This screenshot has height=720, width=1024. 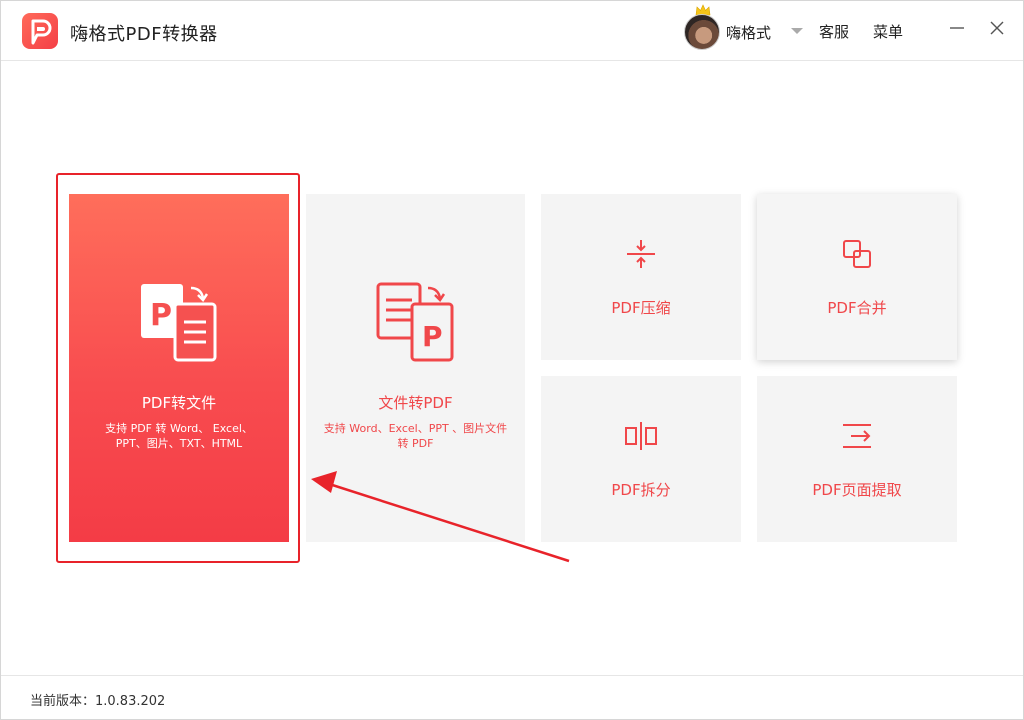 What do you see at coordinates (641, 254) in the screenshot?
I see `compress-icon` at bounding box center [641, 254].